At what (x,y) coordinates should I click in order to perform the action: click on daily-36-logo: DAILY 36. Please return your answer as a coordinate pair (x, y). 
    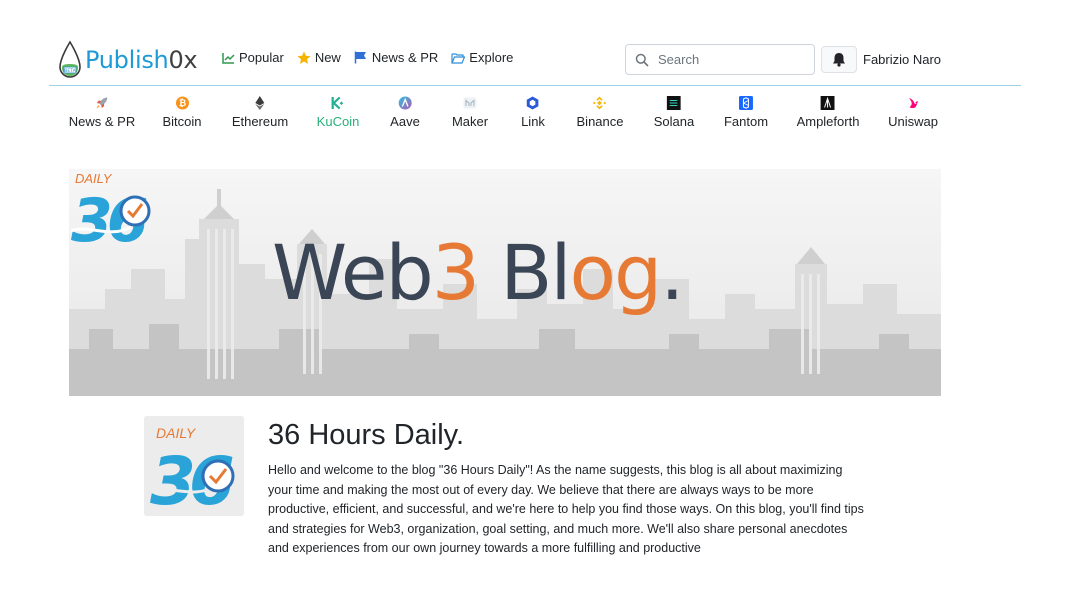
    Looking at the image, I should click on (111, 211).